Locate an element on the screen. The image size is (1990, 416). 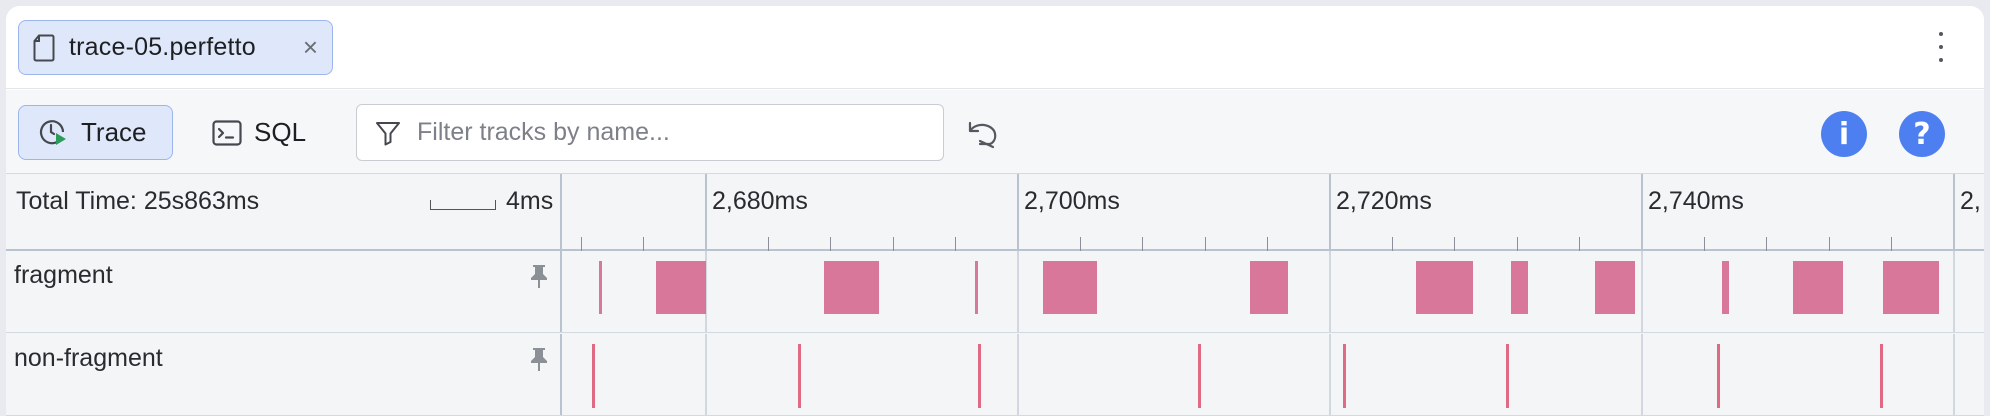
more-options-icon is located at coordinates (1941, 47).